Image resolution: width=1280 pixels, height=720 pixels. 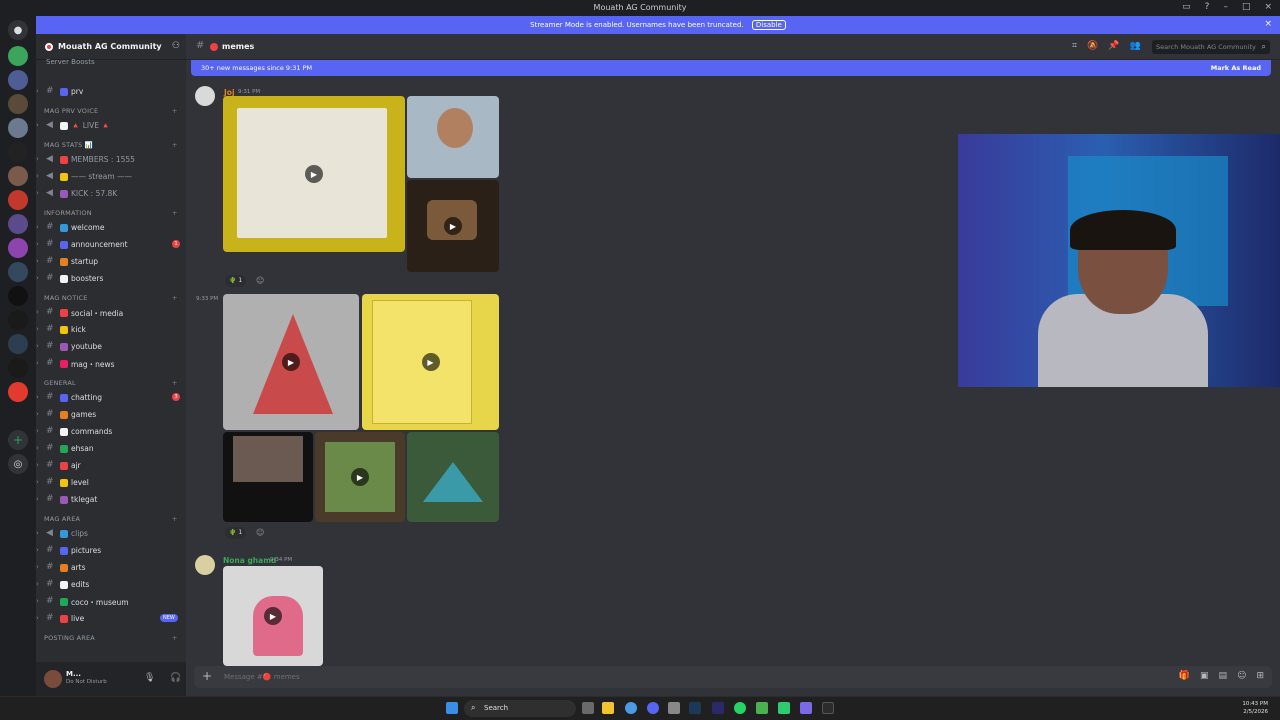 What do you see at coordinates (149, 678) in the screenshot?
I see `microphone-icon: 🎙` at bounding box center [149, 678].